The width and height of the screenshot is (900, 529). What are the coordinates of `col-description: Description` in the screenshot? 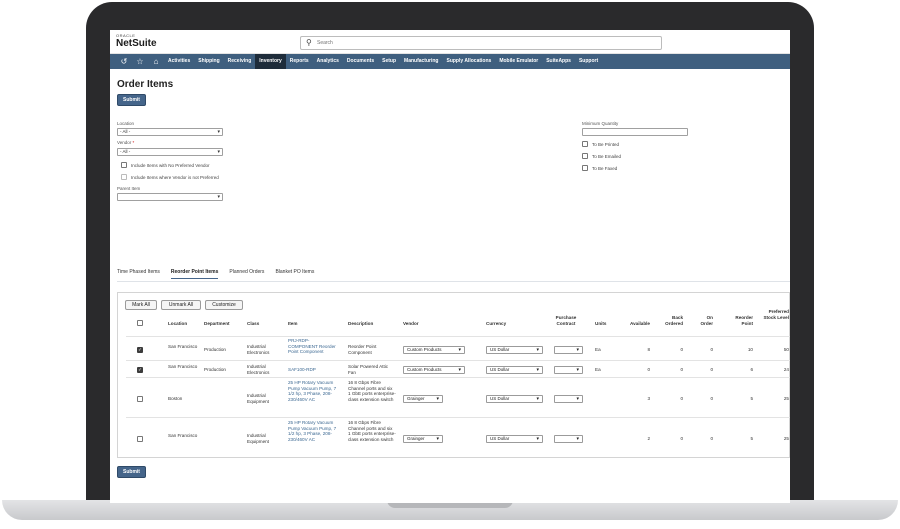 It's located at (360, 324).